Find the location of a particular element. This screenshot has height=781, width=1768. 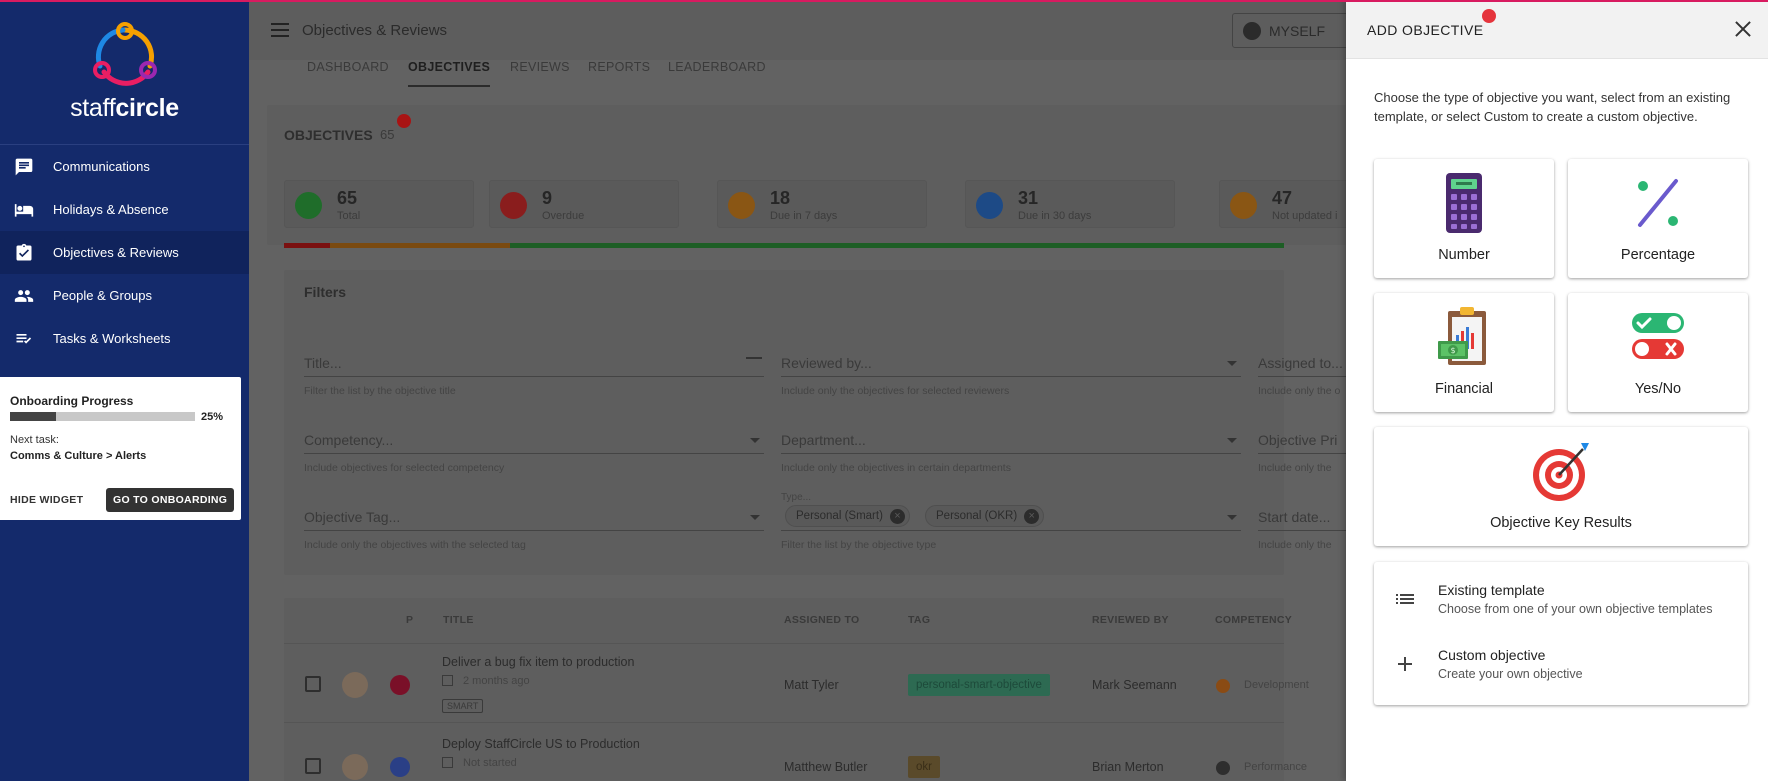

tab-objectives: OBJECTIVES is located at coordinates (449, 73).